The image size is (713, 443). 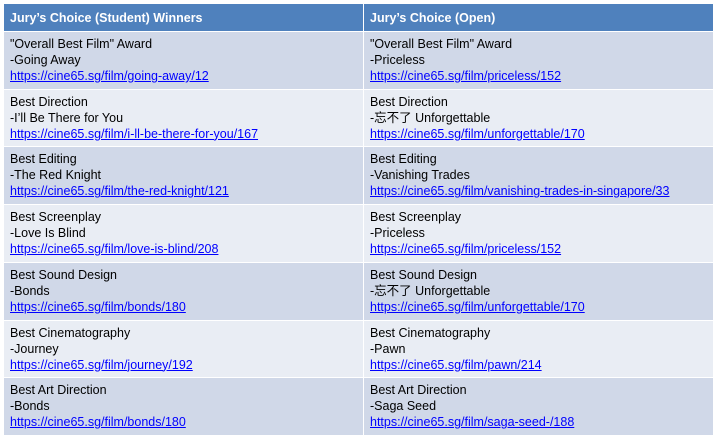 I want to click on film-link: https://cine65.sg/film/love-is-blind/208, so click(x=184, y=249).